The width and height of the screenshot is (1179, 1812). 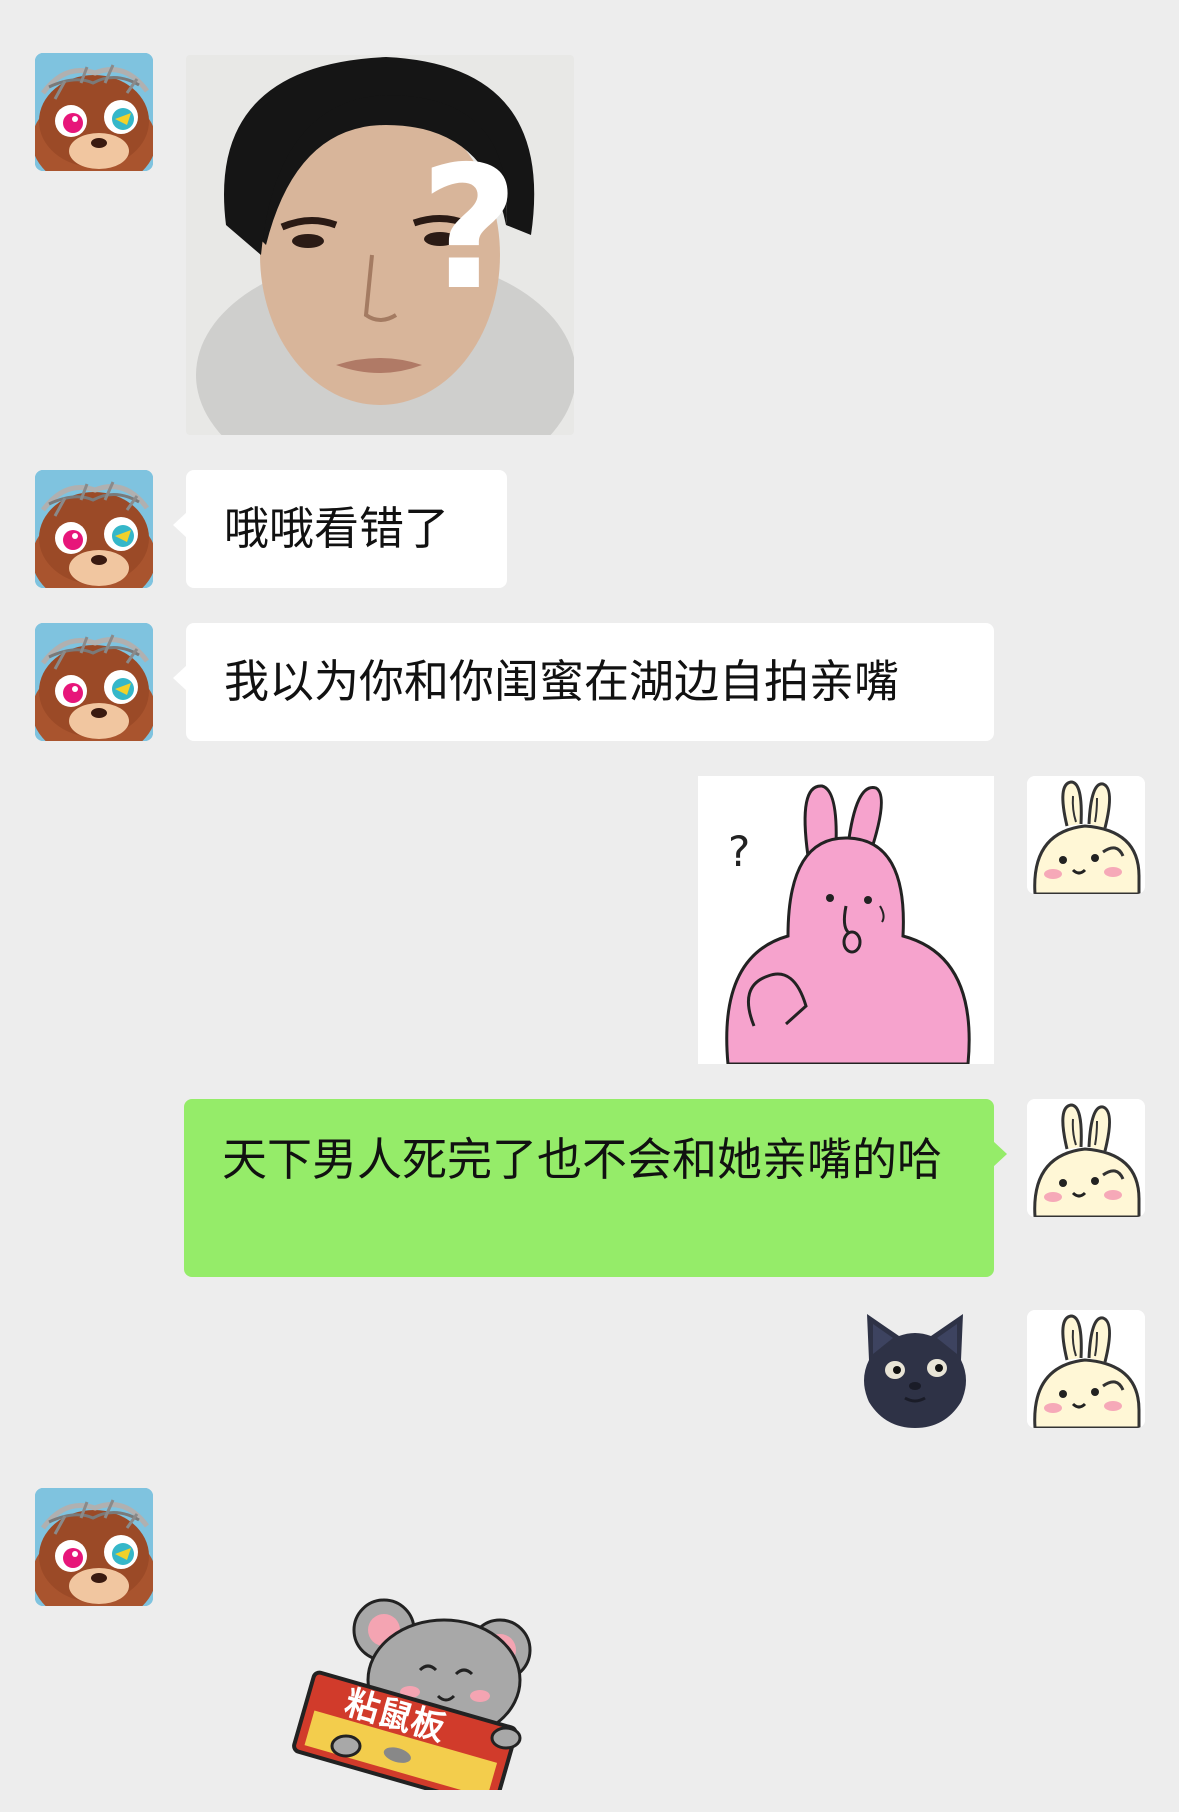 I want to click on dark-cat-face-icon, so click(x=915, y=1371).